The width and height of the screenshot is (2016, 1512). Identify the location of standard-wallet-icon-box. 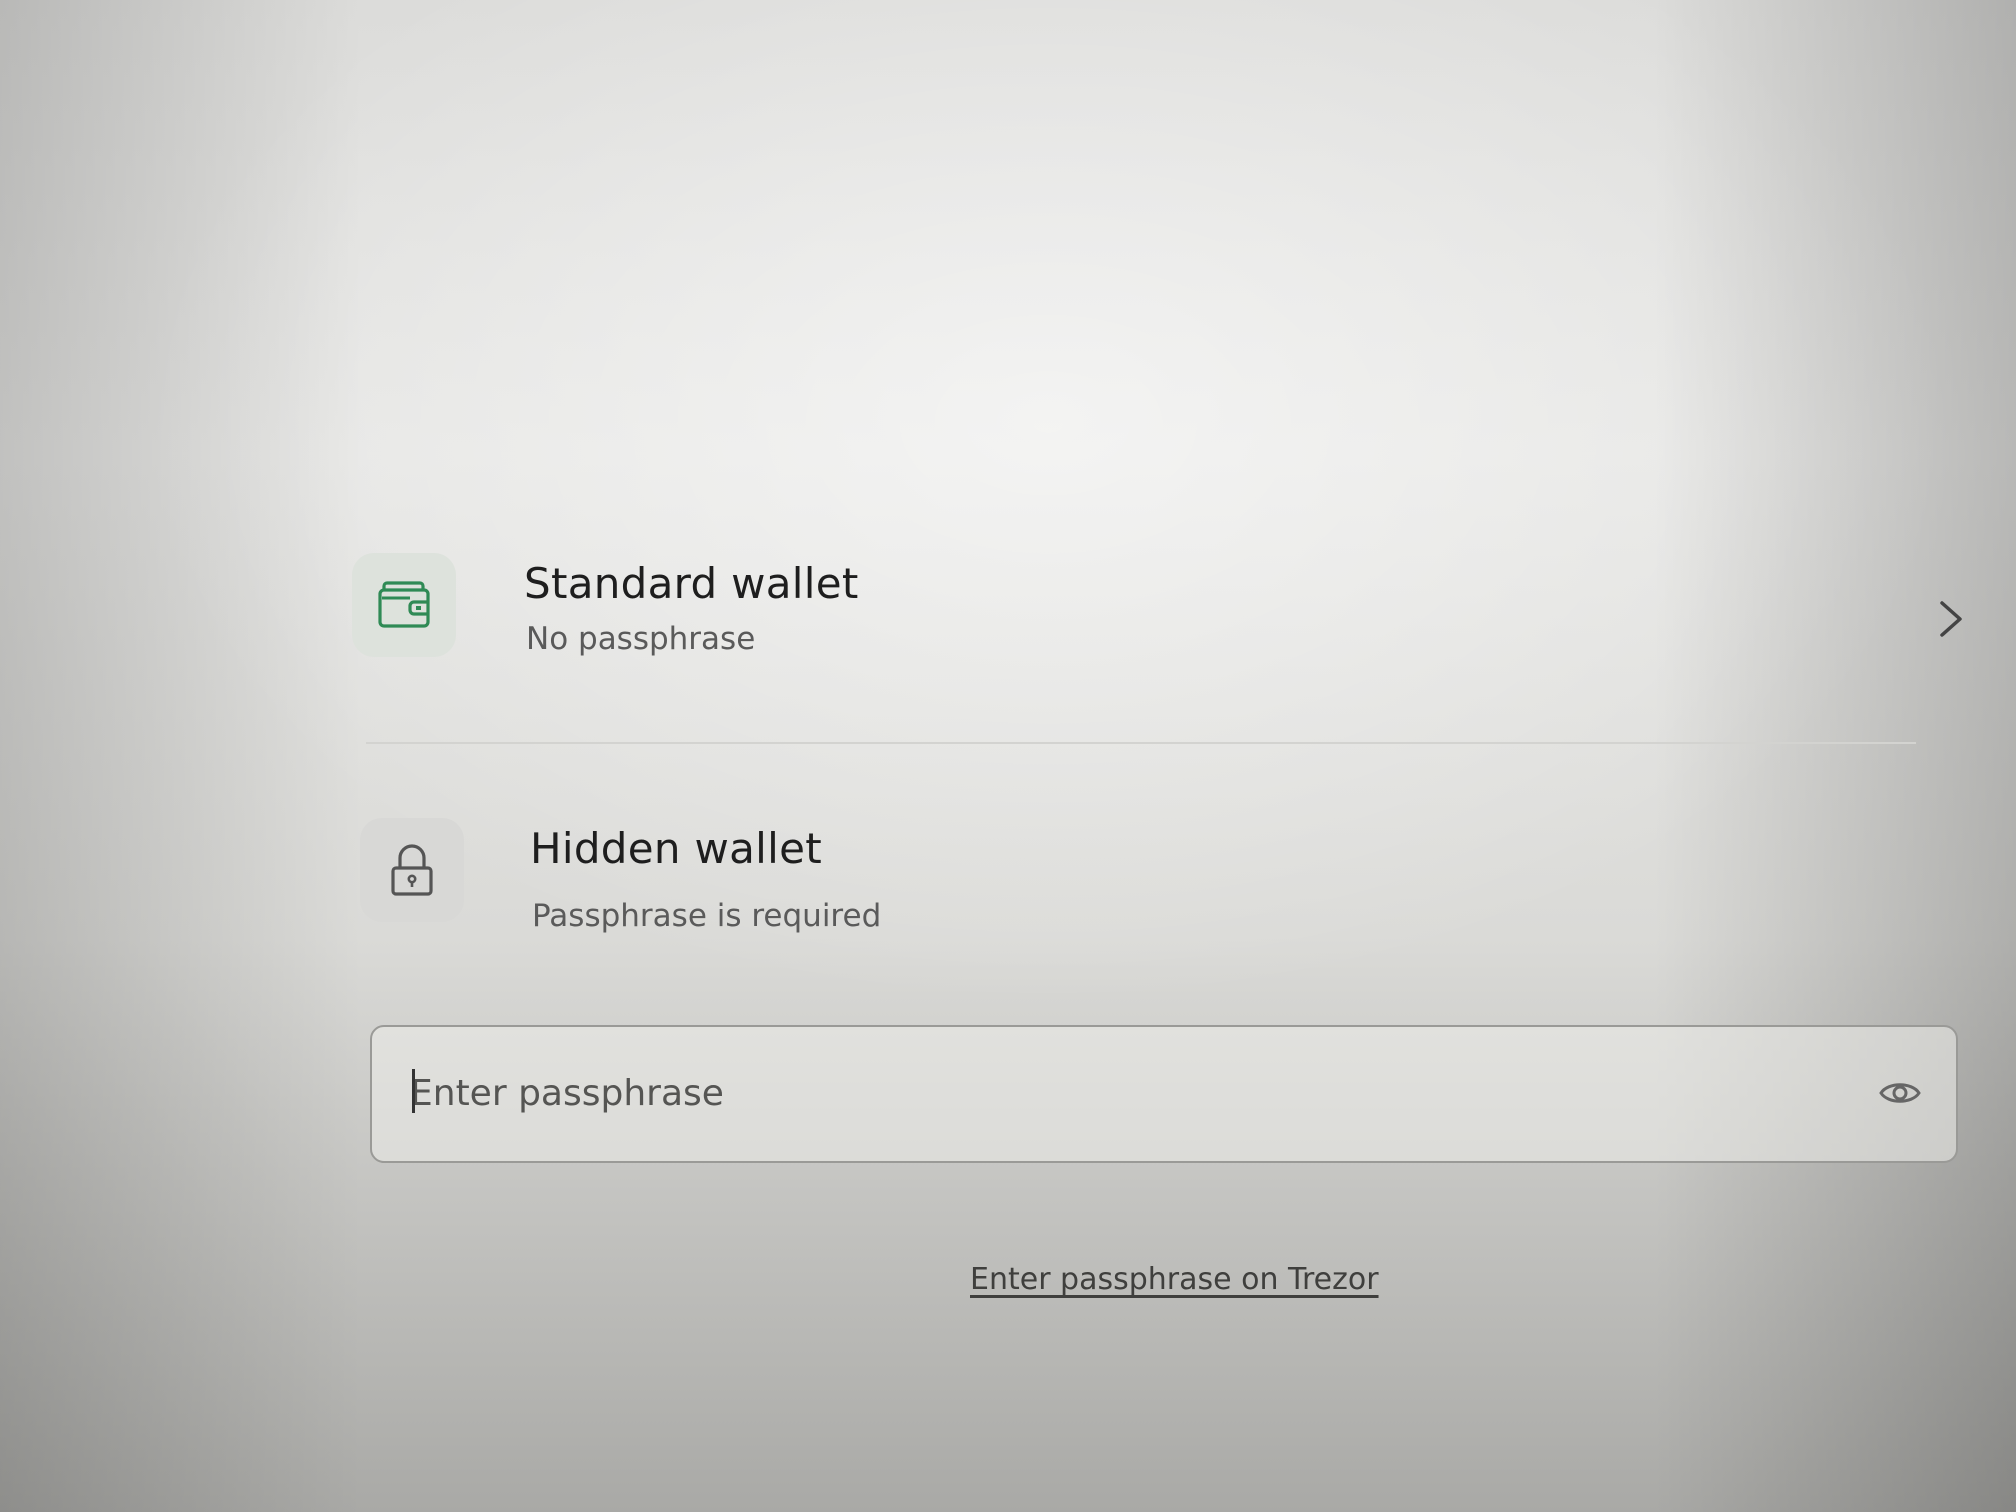
(404, 605).